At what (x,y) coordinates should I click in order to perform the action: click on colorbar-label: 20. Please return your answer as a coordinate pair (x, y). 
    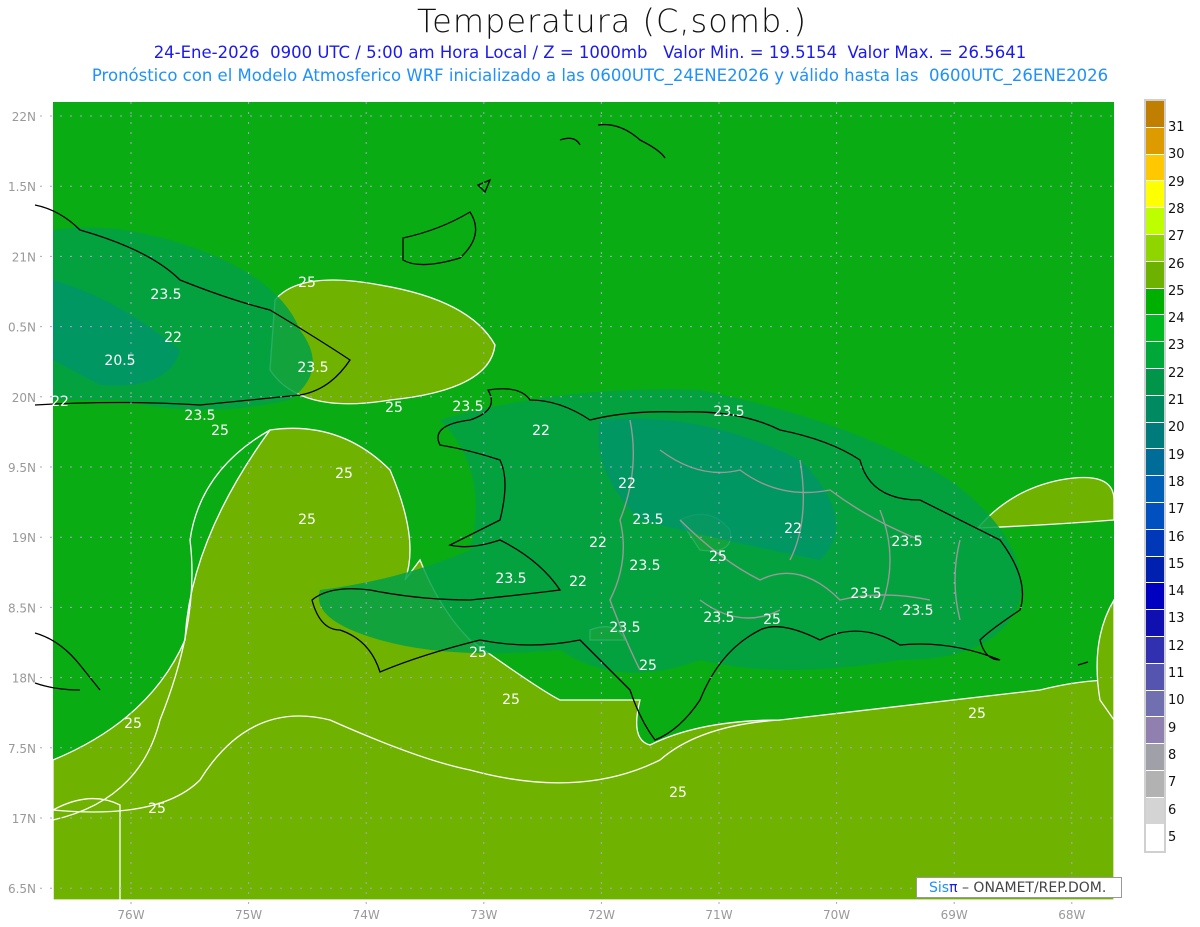
    Looking at the image, I should click on (1176, 428).